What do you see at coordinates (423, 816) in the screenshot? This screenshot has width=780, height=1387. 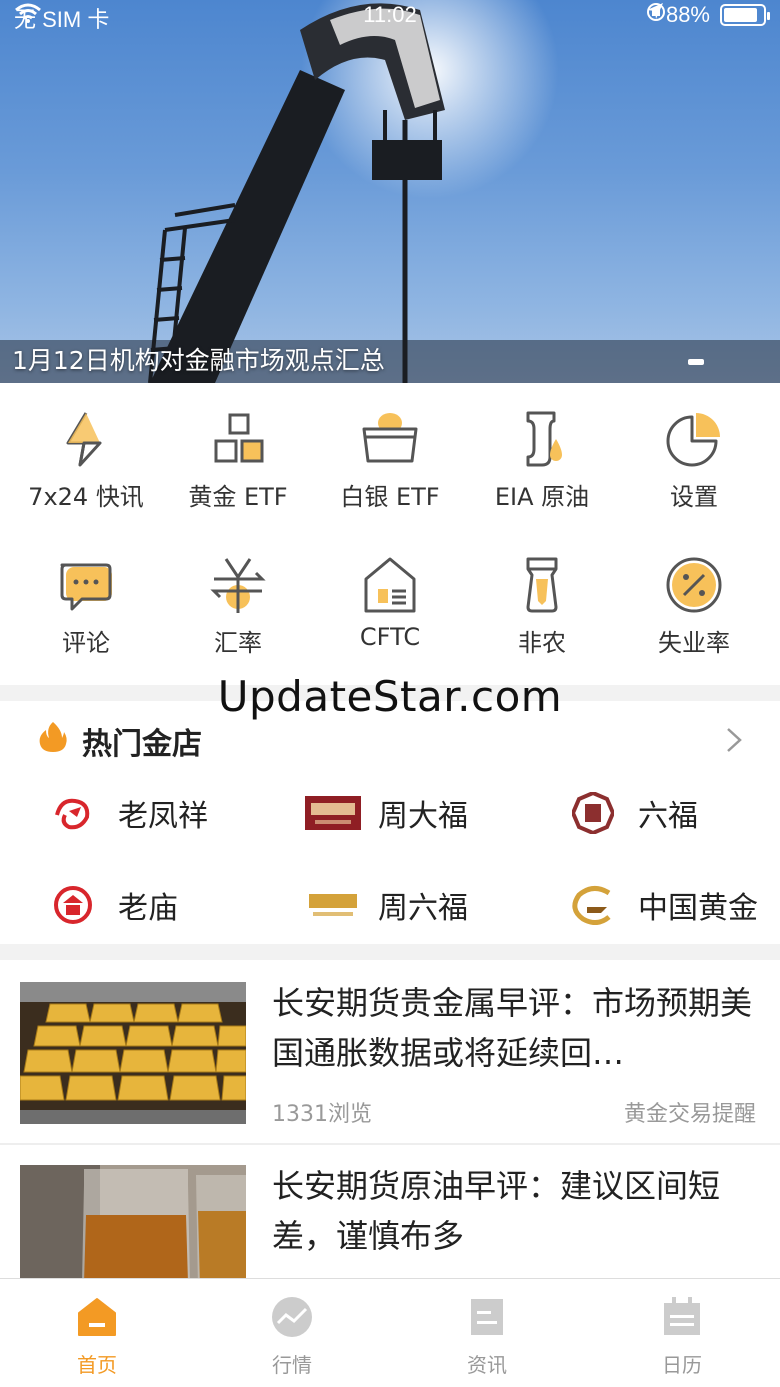 I see `store-name: 周大福` at bounding box center [423, 816].